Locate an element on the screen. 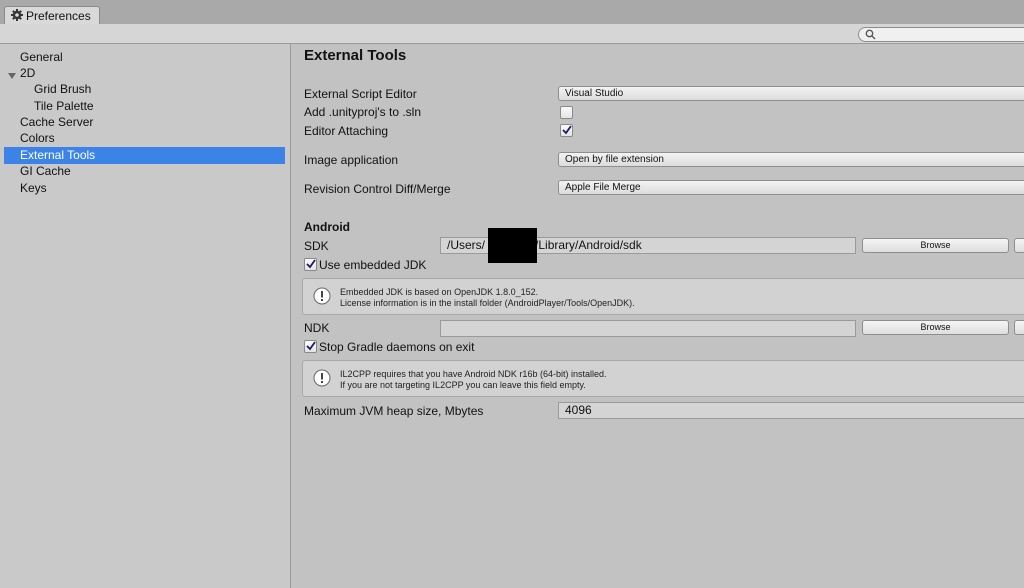 The image size is (1024, 588). page-title: External Tools is located at coordinates (355, 55).